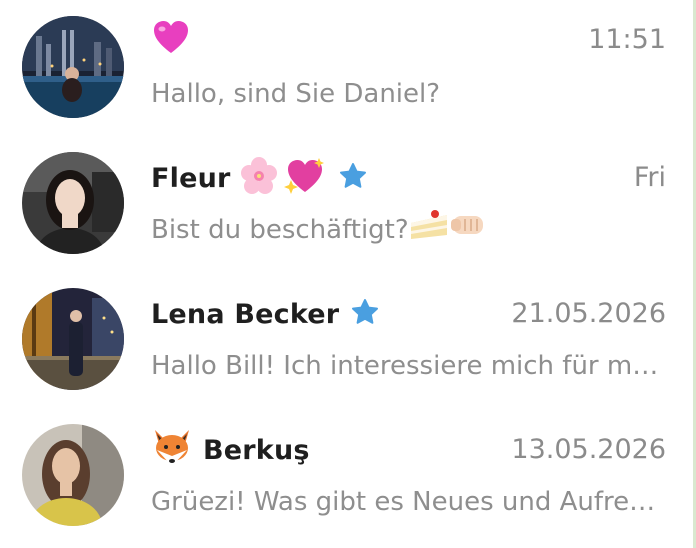 This screenshot has height=548, width=696. I want to click on cherry-blossom-icon, so click(259, 178).